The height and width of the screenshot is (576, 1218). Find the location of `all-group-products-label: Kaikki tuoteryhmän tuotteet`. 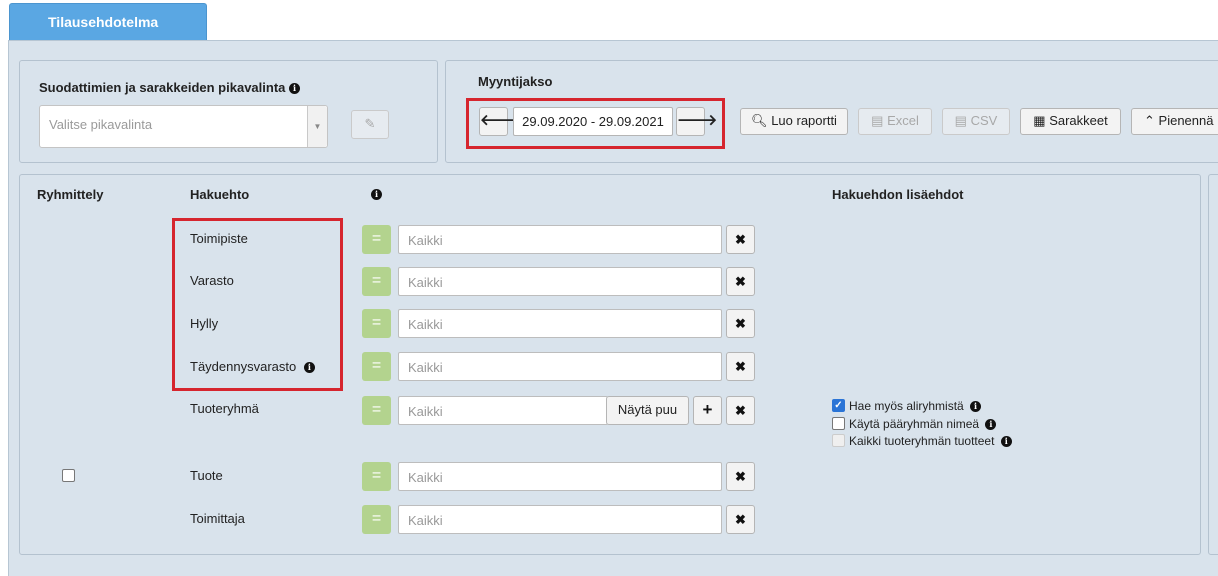

all-group-products-label: Kaikki tuoteryhmän tuotteet is located at coordinates (922, 441).